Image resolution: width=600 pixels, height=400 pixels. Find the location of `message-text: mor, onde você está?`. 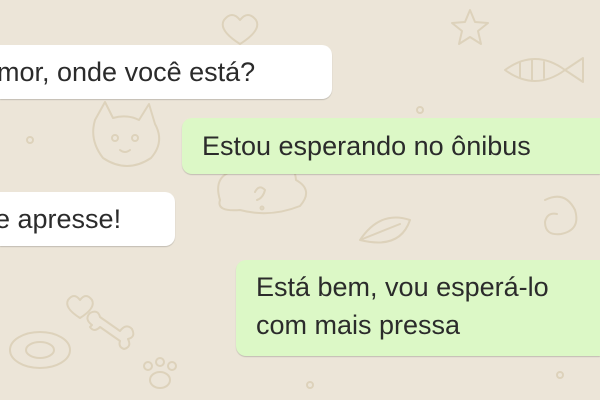

message-text: mor, onde você está? is located at coordinates (128, 72).